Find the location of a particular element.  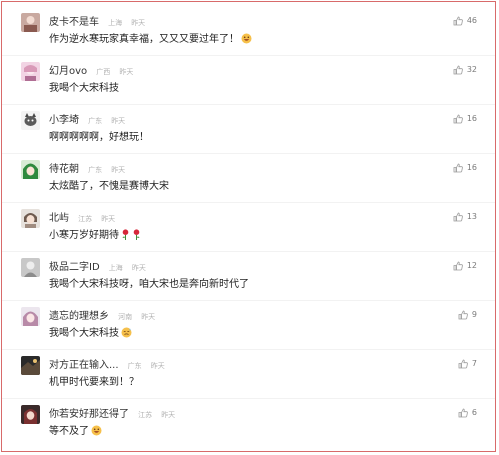

comment-text: 啊啊啊啊啊，好想玩！ is located at coordinates (99, 138).